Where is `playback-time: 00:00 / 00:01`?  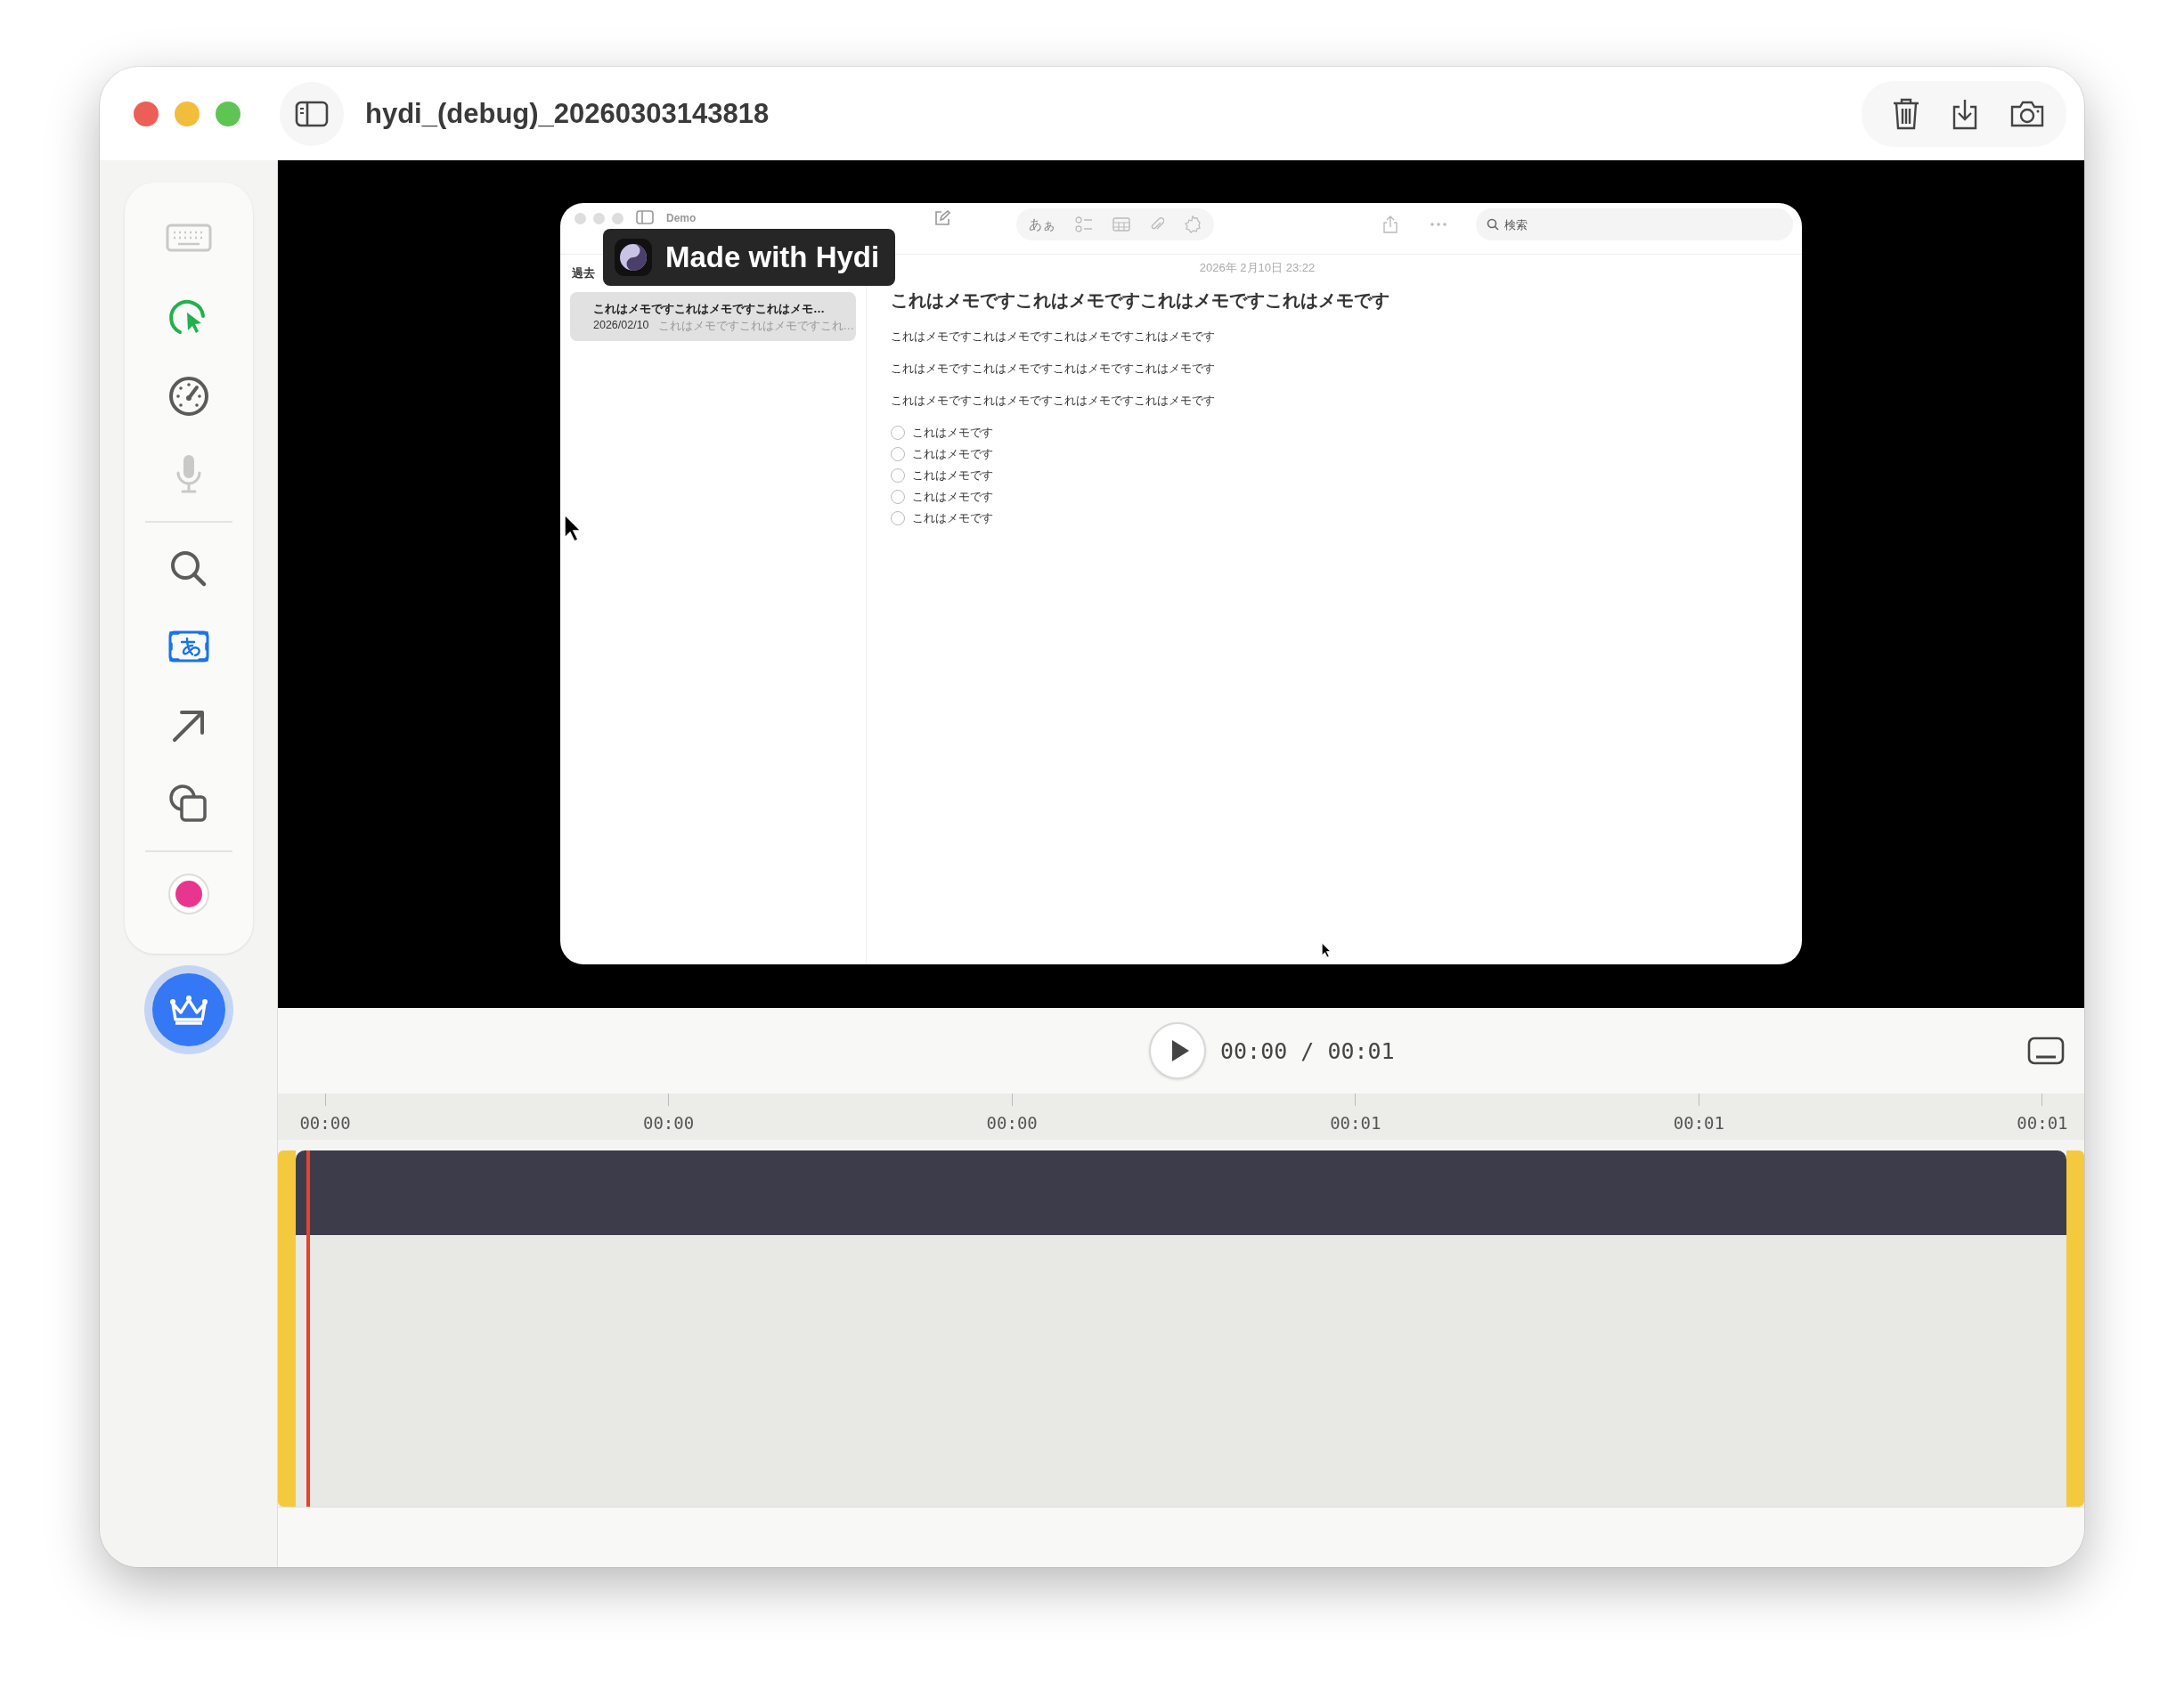 playback-time: 00:00 / 00:01 is located at coordinates (1307, 1050).